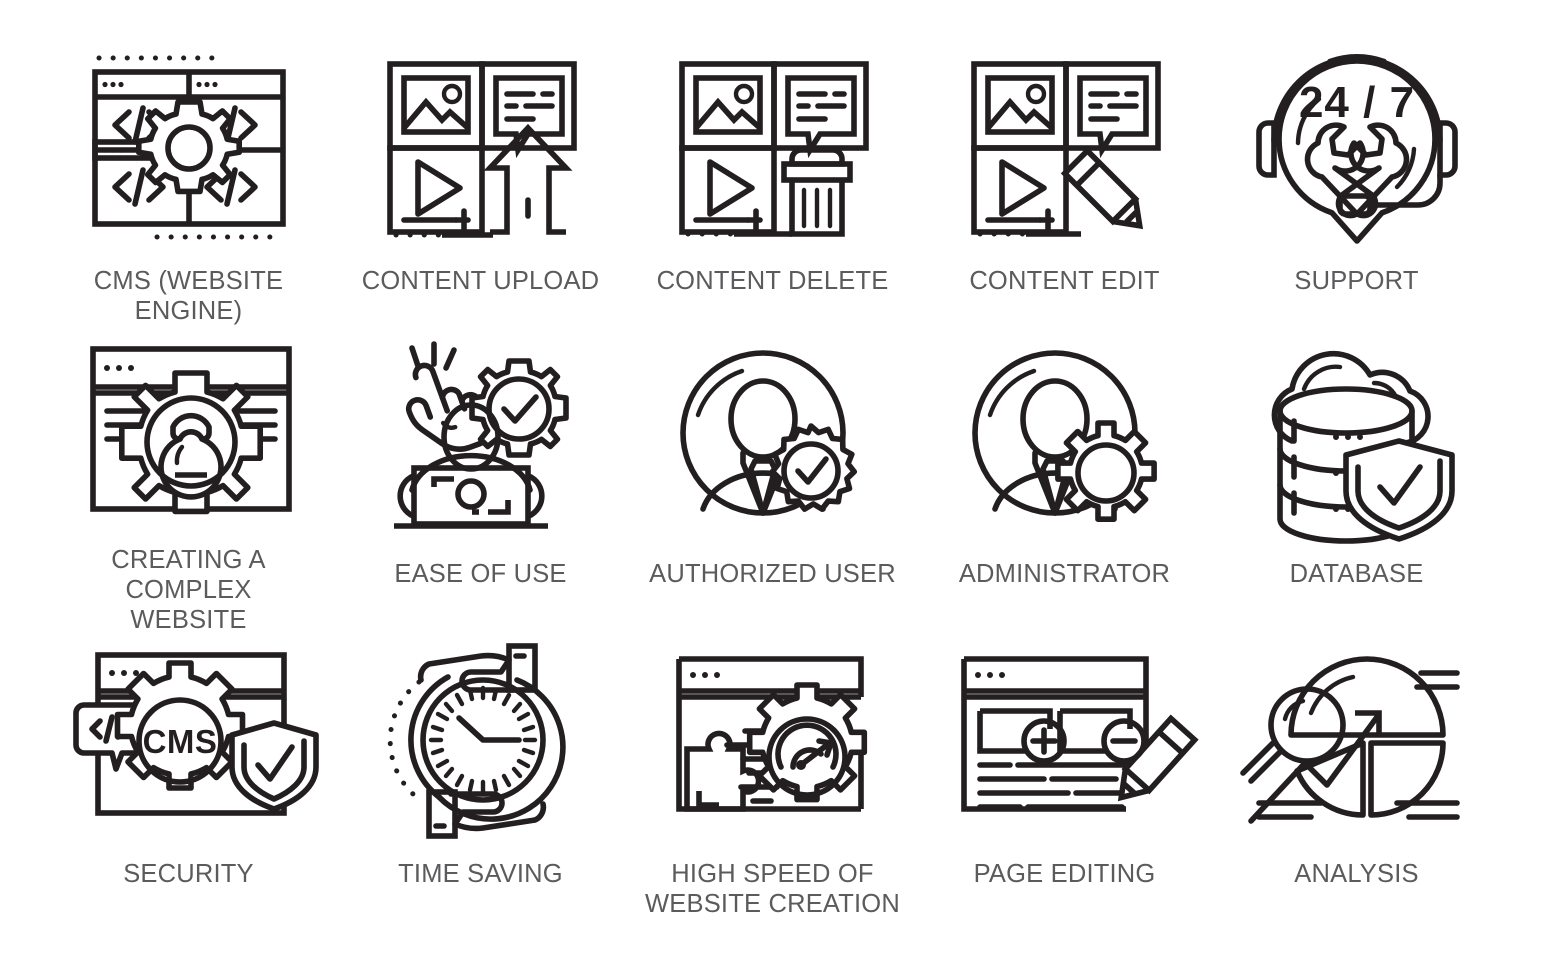 The height and width of the screenshot is (980, 1545). Describe the element at coordinates (1356, 874) in the screenshot. I see `icon-label: ANALYSIS` at that location.